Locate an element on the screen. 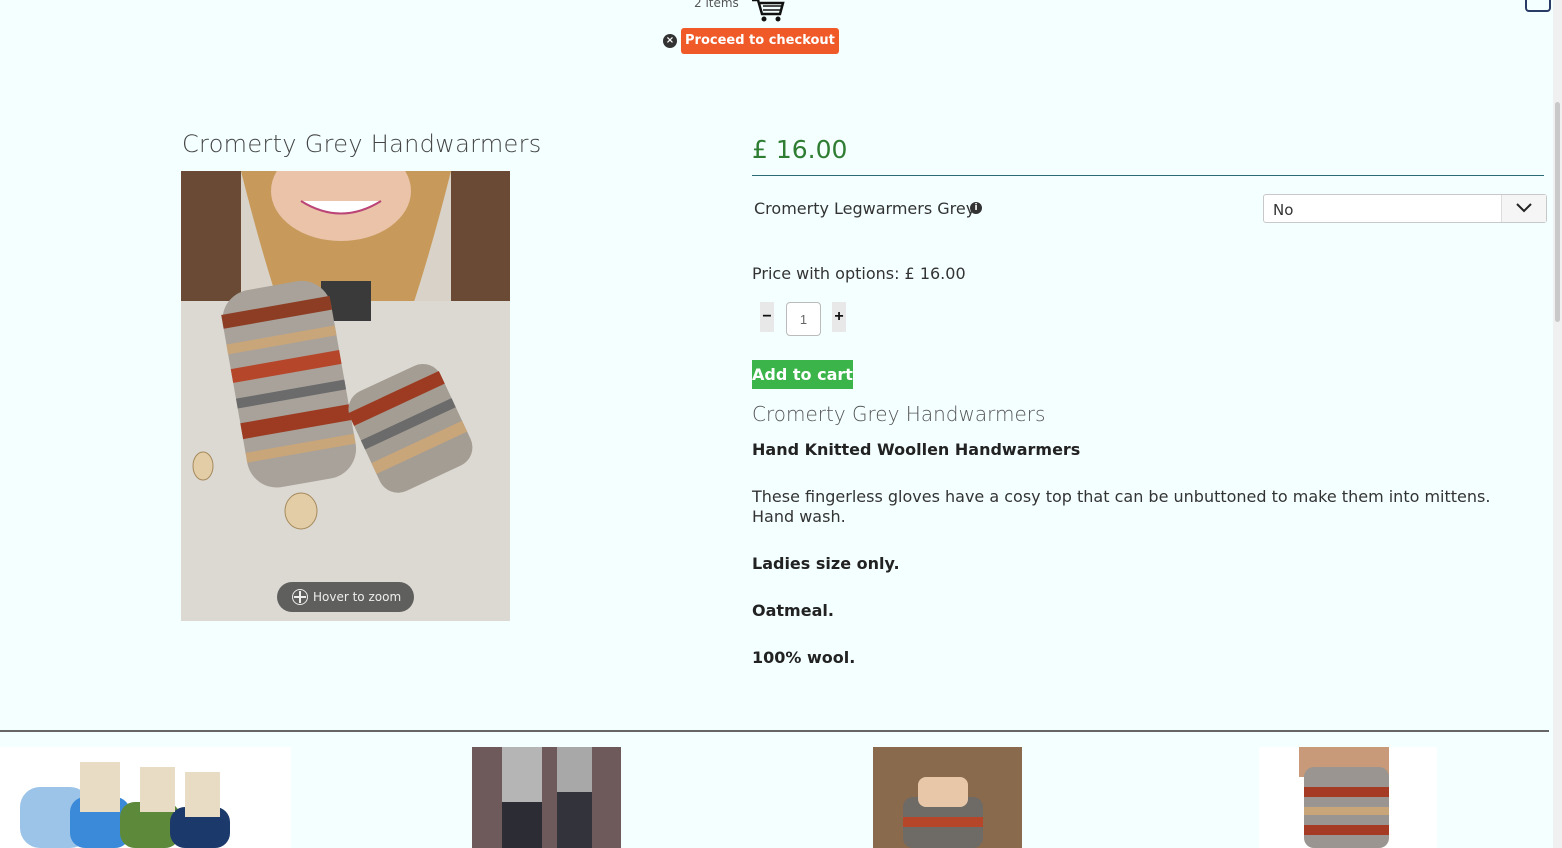 This screenshot has width=1562, height=848. account-icon is located at coordinates (1538, 6).